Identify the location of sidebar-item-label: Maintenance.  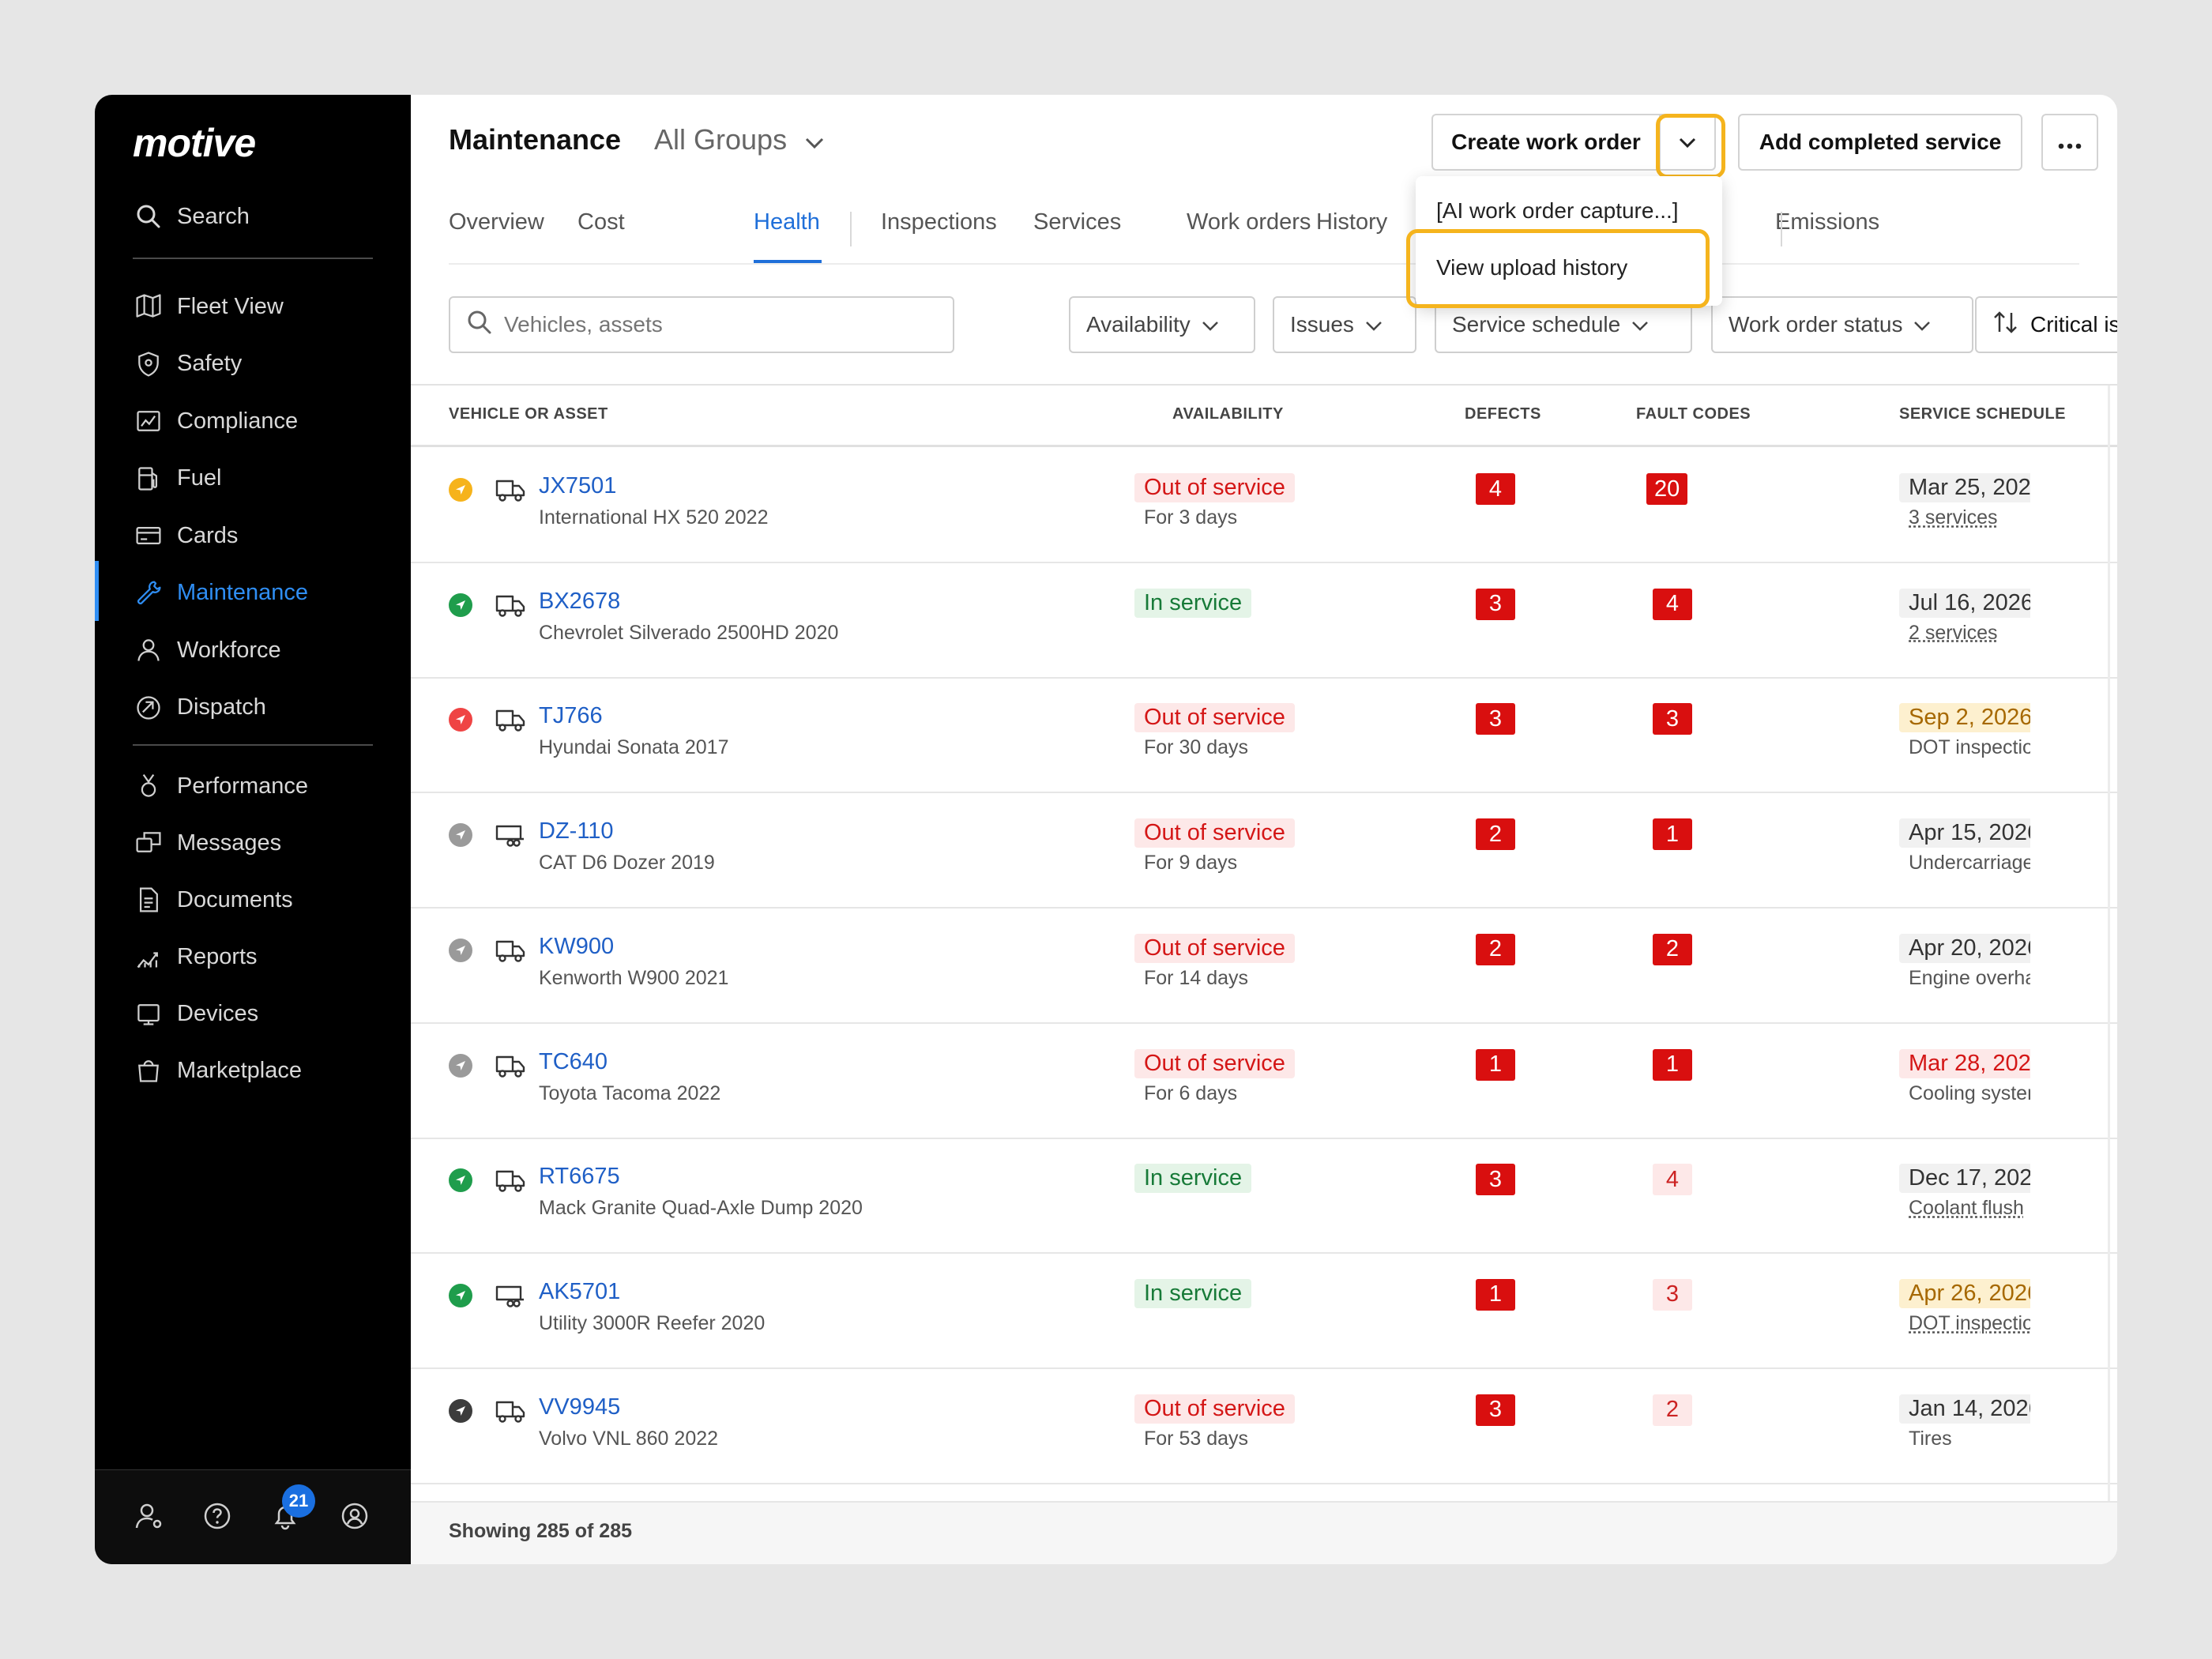
(243, 592).